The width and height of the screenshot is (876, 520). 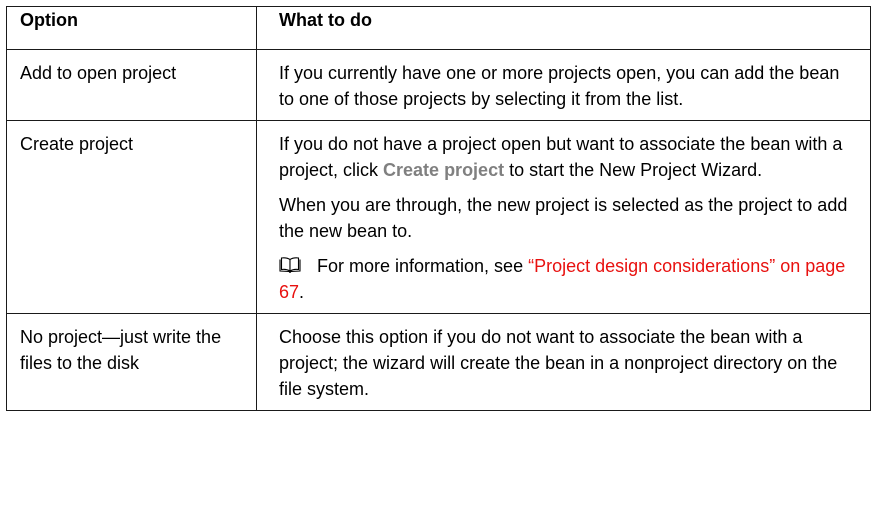 What do you see at coordinates (131, 217) in the screenshot?
I see `option-cell: Create project` at bounding box center [131, 217].